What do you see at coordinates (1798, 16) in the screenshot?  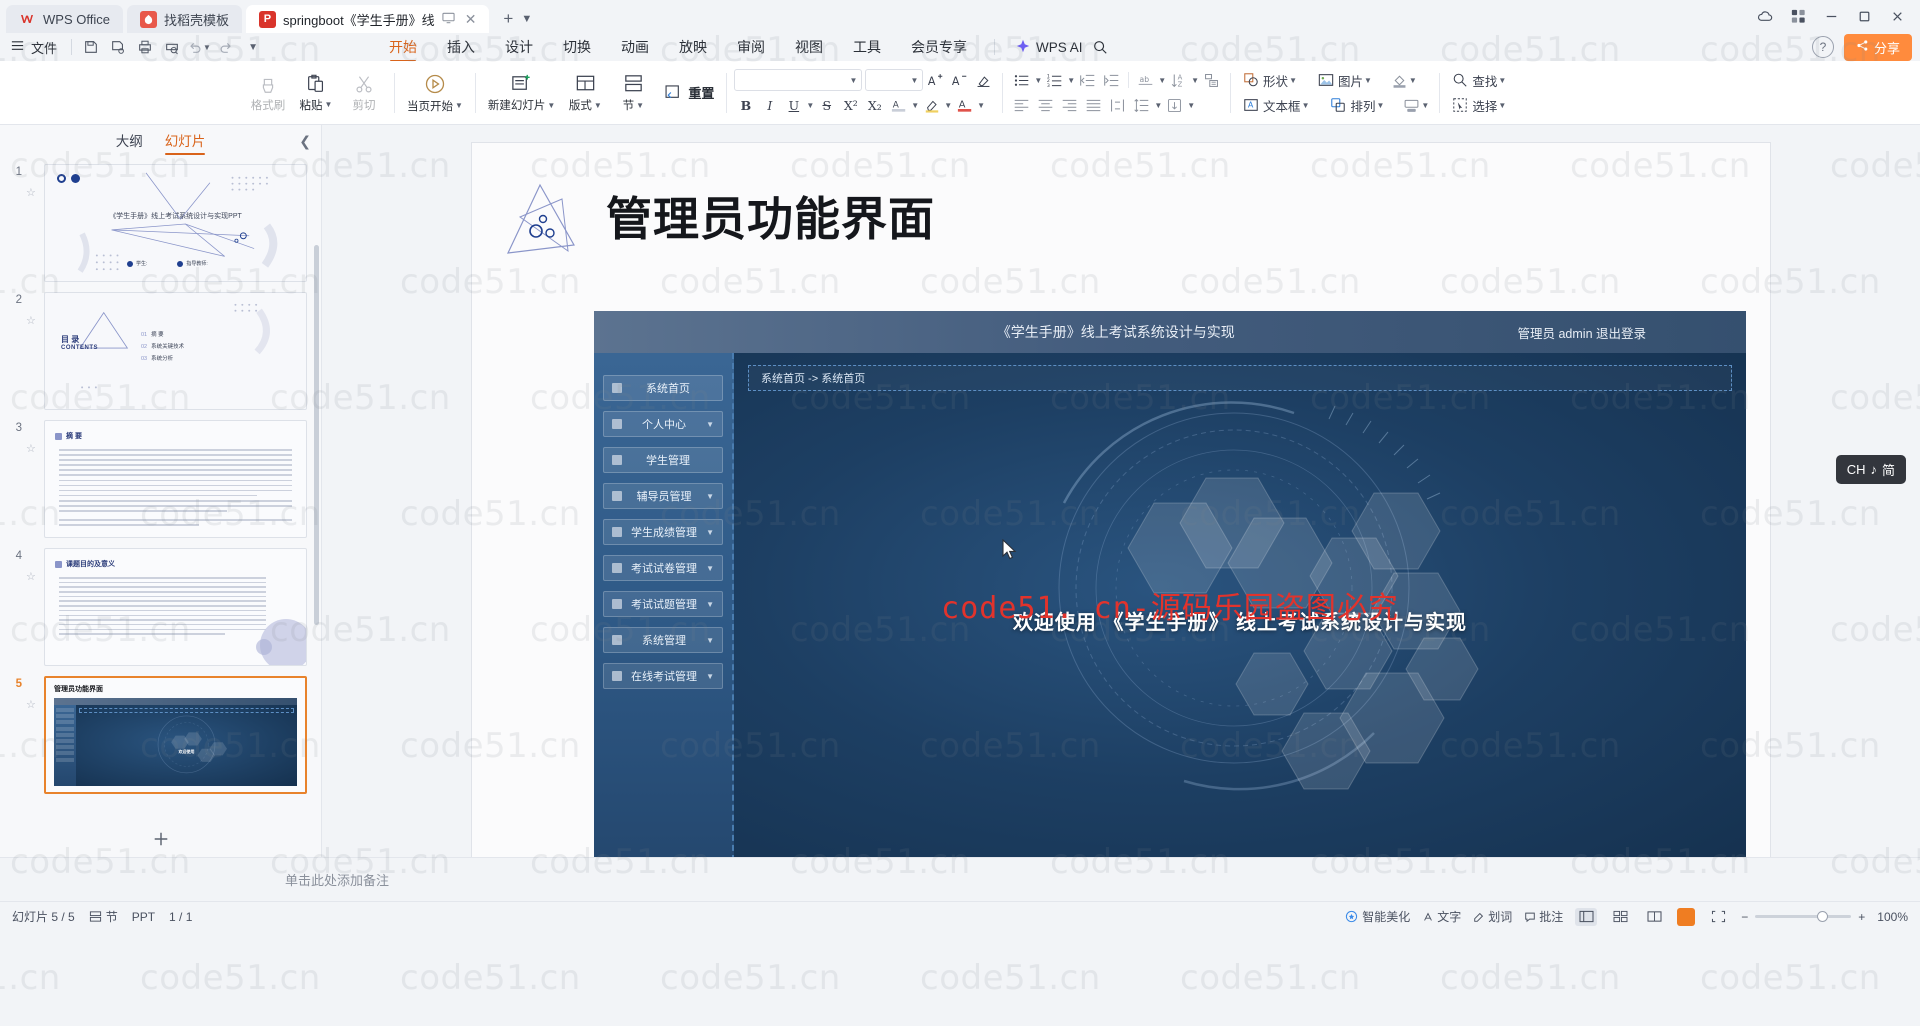 I see `apps-grid-icon` at bounding box center [1798, 16].